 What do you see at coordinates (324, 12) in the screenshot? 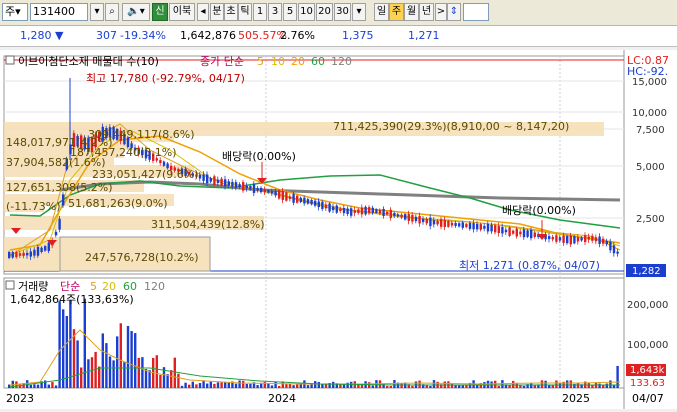
I see `period-20: 20` at bounding box center [324, 12].